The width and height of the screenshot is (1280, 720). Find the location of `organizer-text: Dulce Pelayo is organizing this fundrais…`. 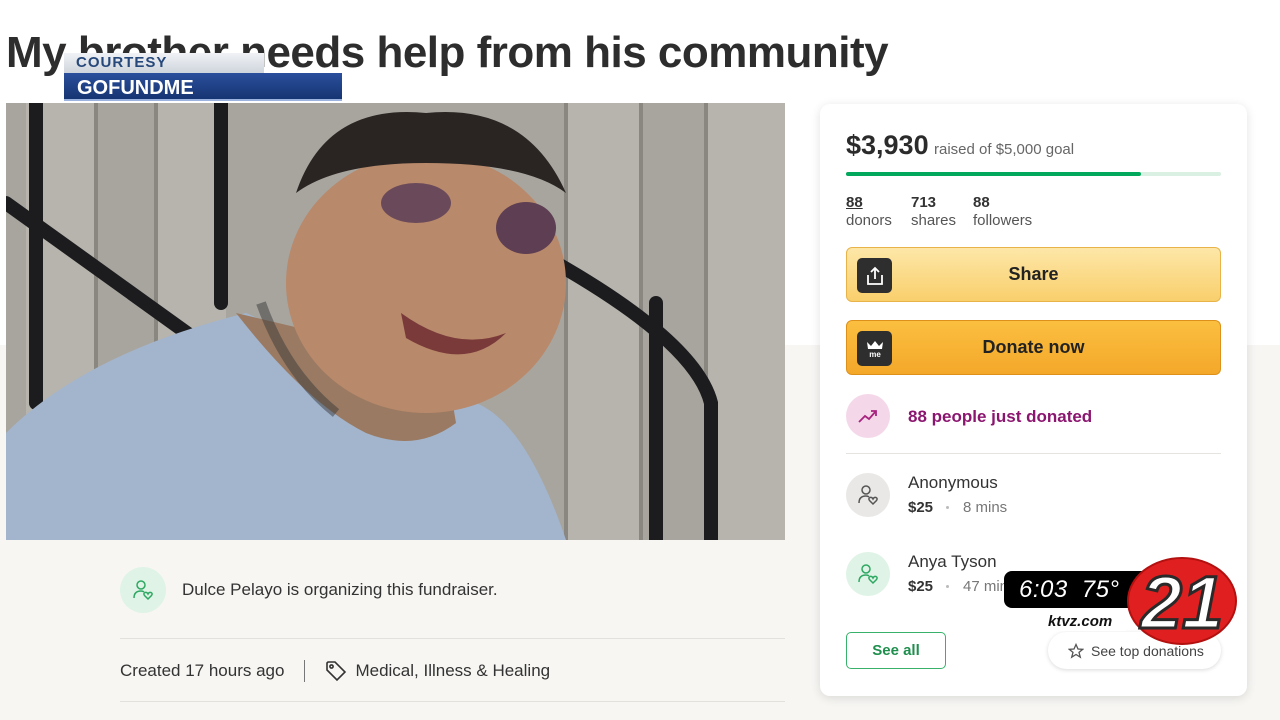

organizer-text: Dulce Pelayo is organizing this fundrais… is located at coordinates (340, 589).